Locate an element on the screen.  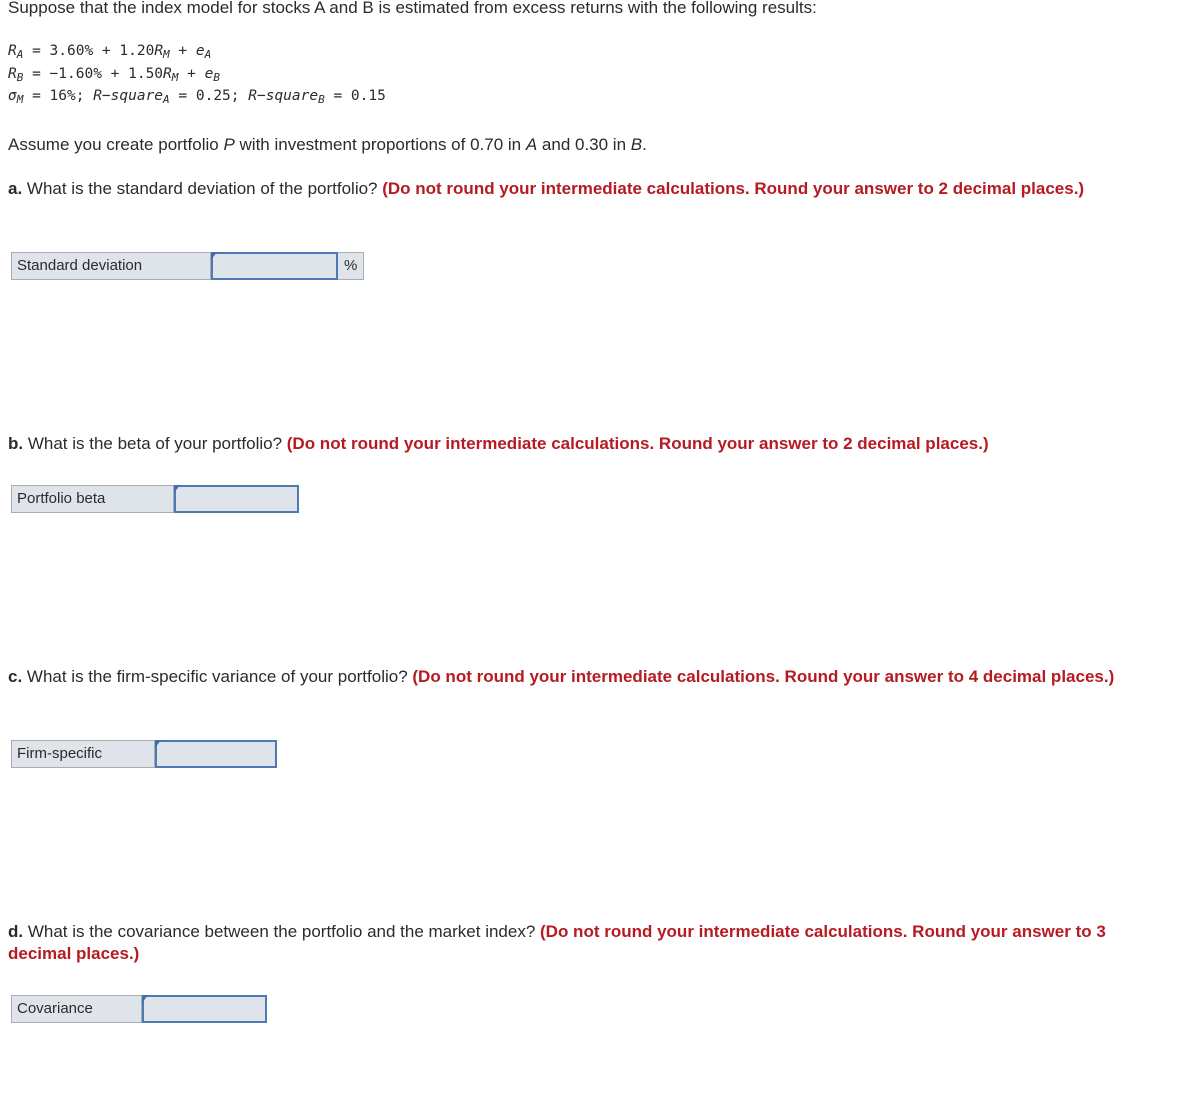
assume-text: . is located at coordinates (644, 144).